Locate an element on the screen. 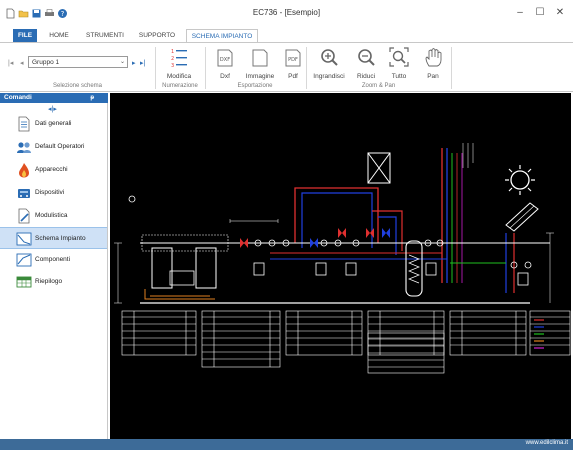 Image resolution: width=573 pixels, height=450 pixels. export-image-label: Immagine is located at coordinates (260, 76).